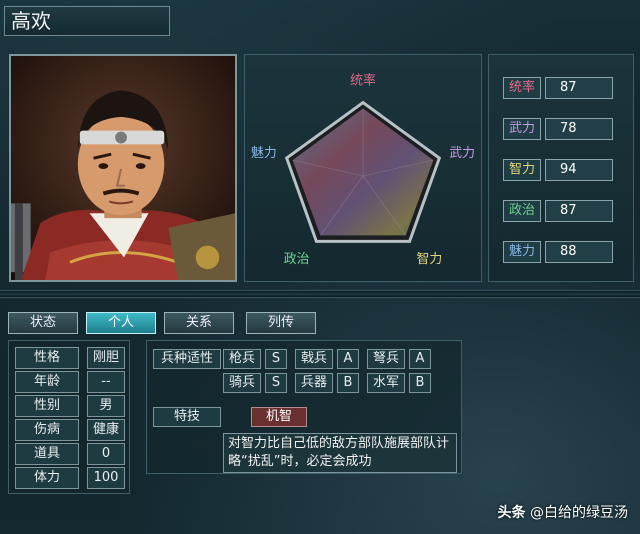 This screenshot has width=640, height=534. I want to click on stat-label-politics: 政治, so click(522, 211).